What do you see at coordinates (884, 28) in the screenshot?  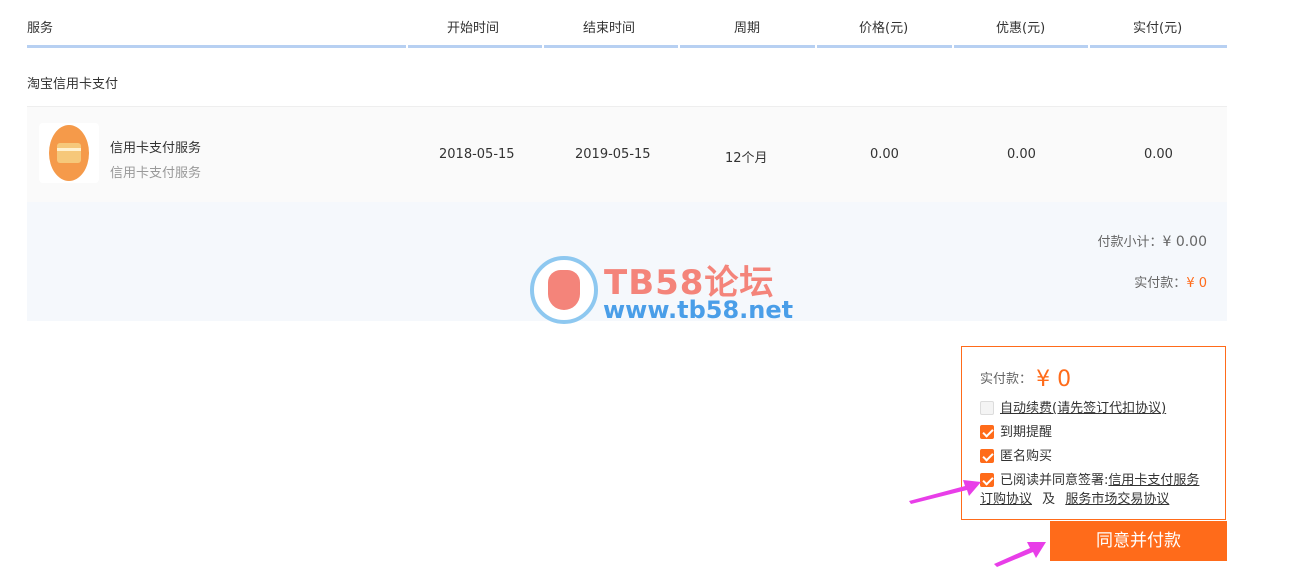 I see `header-price: 价格(元)` at bounding box center [884, 28].